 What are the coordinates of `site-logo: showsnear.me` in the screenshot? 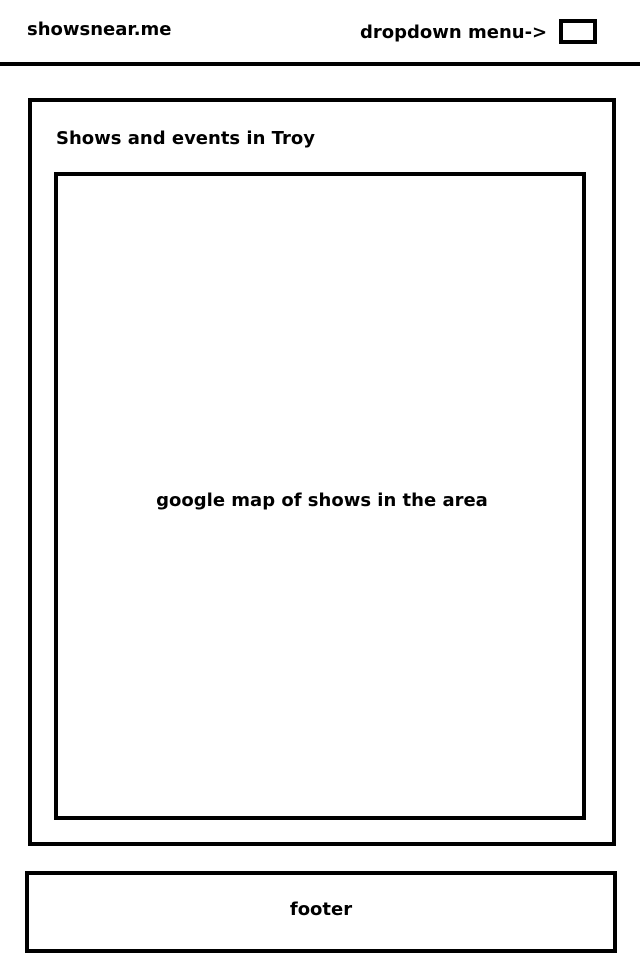 It's located at (99, 30).